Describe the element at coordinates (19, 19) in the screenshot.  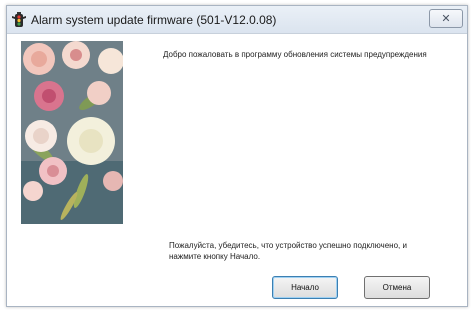
I see `traffic-light-icon` at that location.